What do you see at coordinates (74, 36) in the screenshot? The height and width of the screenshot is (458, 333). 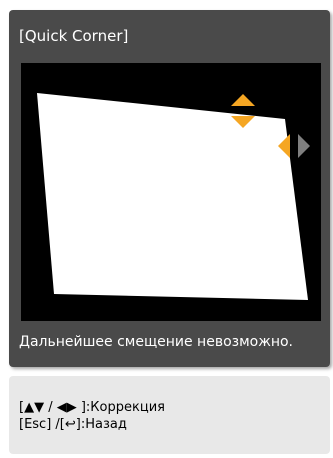 I see `dialog-title: [Quick Corner]` at bounding box center [74, 36].